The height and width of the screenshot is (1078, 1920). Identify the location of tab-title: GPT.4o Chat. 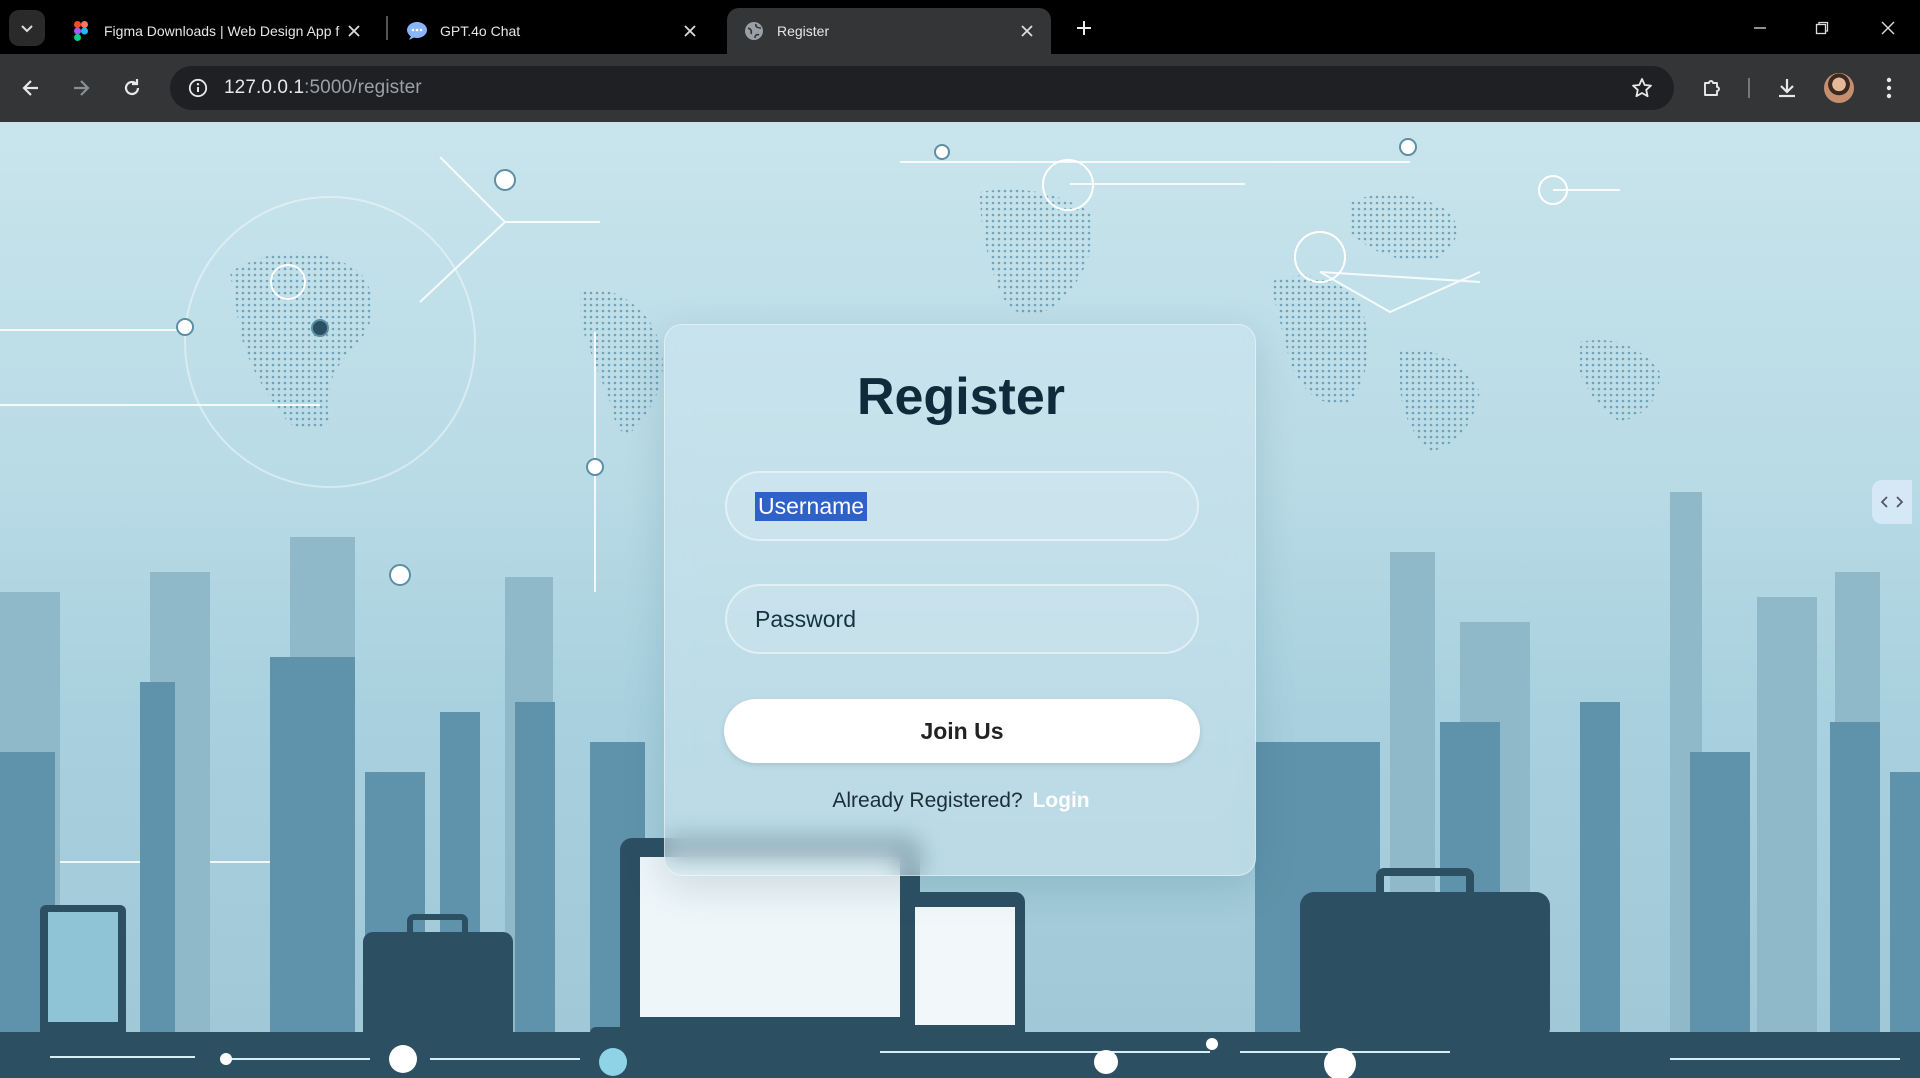
(480, 31).